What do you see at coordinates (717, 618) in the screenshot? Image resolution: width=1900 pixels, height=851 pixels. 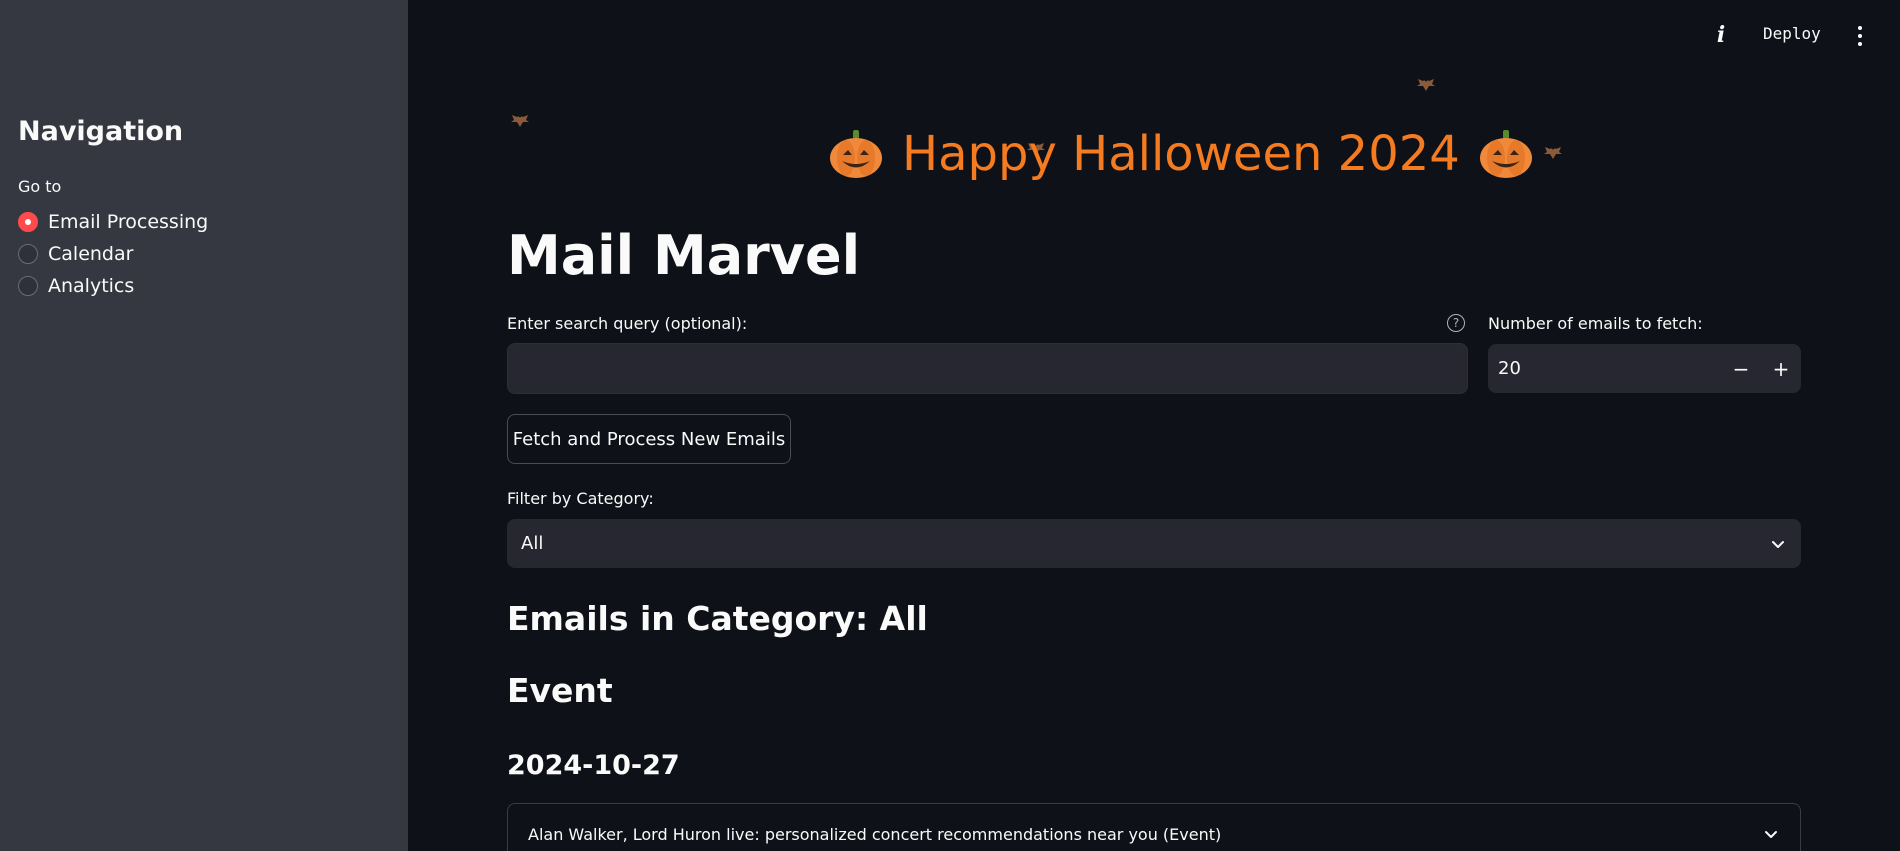 I see `emails-heading: Emails in Category: All` at bounding box center [717, 618].